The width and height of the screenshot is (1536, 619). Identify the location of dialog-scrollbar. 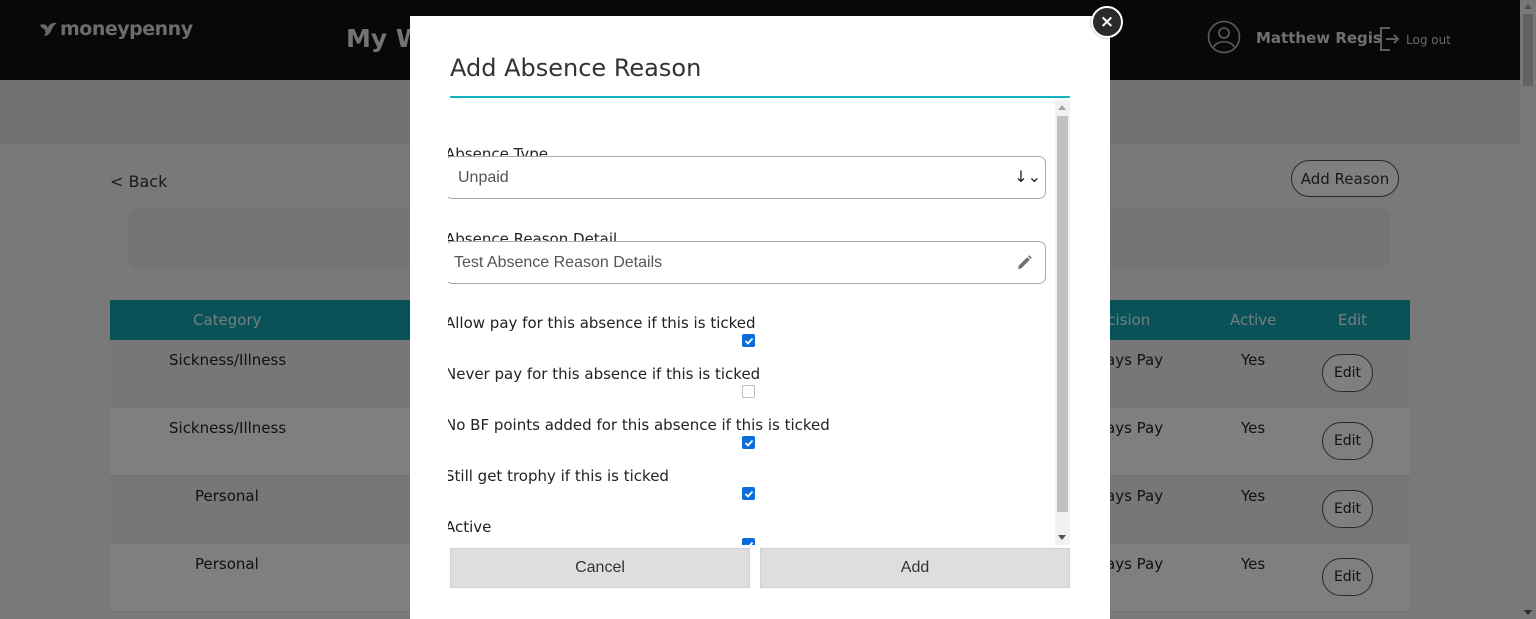
(1062, 322).